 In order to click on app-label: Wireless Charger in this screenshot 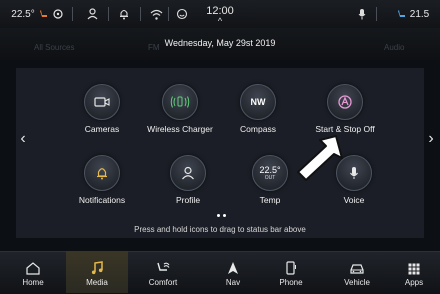, I will do `click(180, 129)`.